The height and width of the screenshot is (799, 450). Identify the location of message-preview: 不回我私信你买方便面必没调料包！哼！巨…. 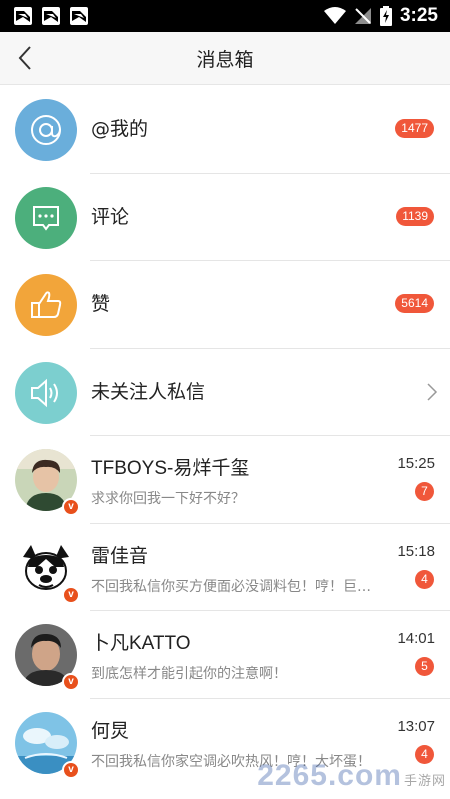
(231, 586).